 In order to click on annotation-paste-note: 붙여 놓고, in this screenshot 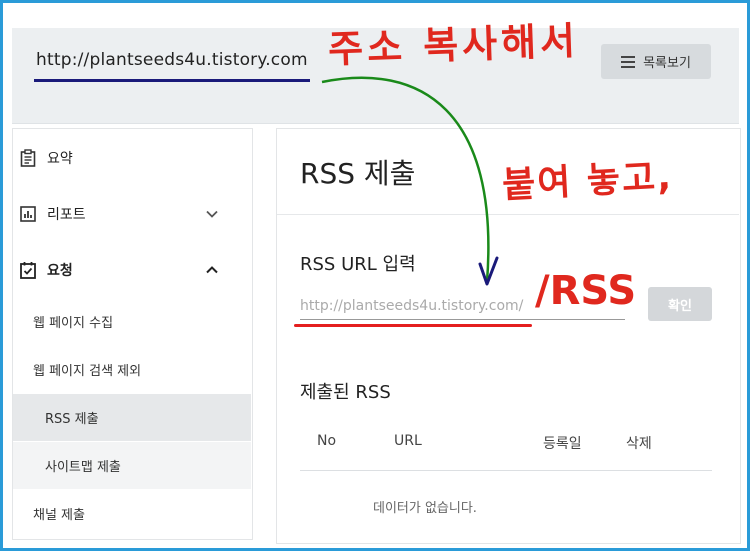, I will do `click(587, 181)`.